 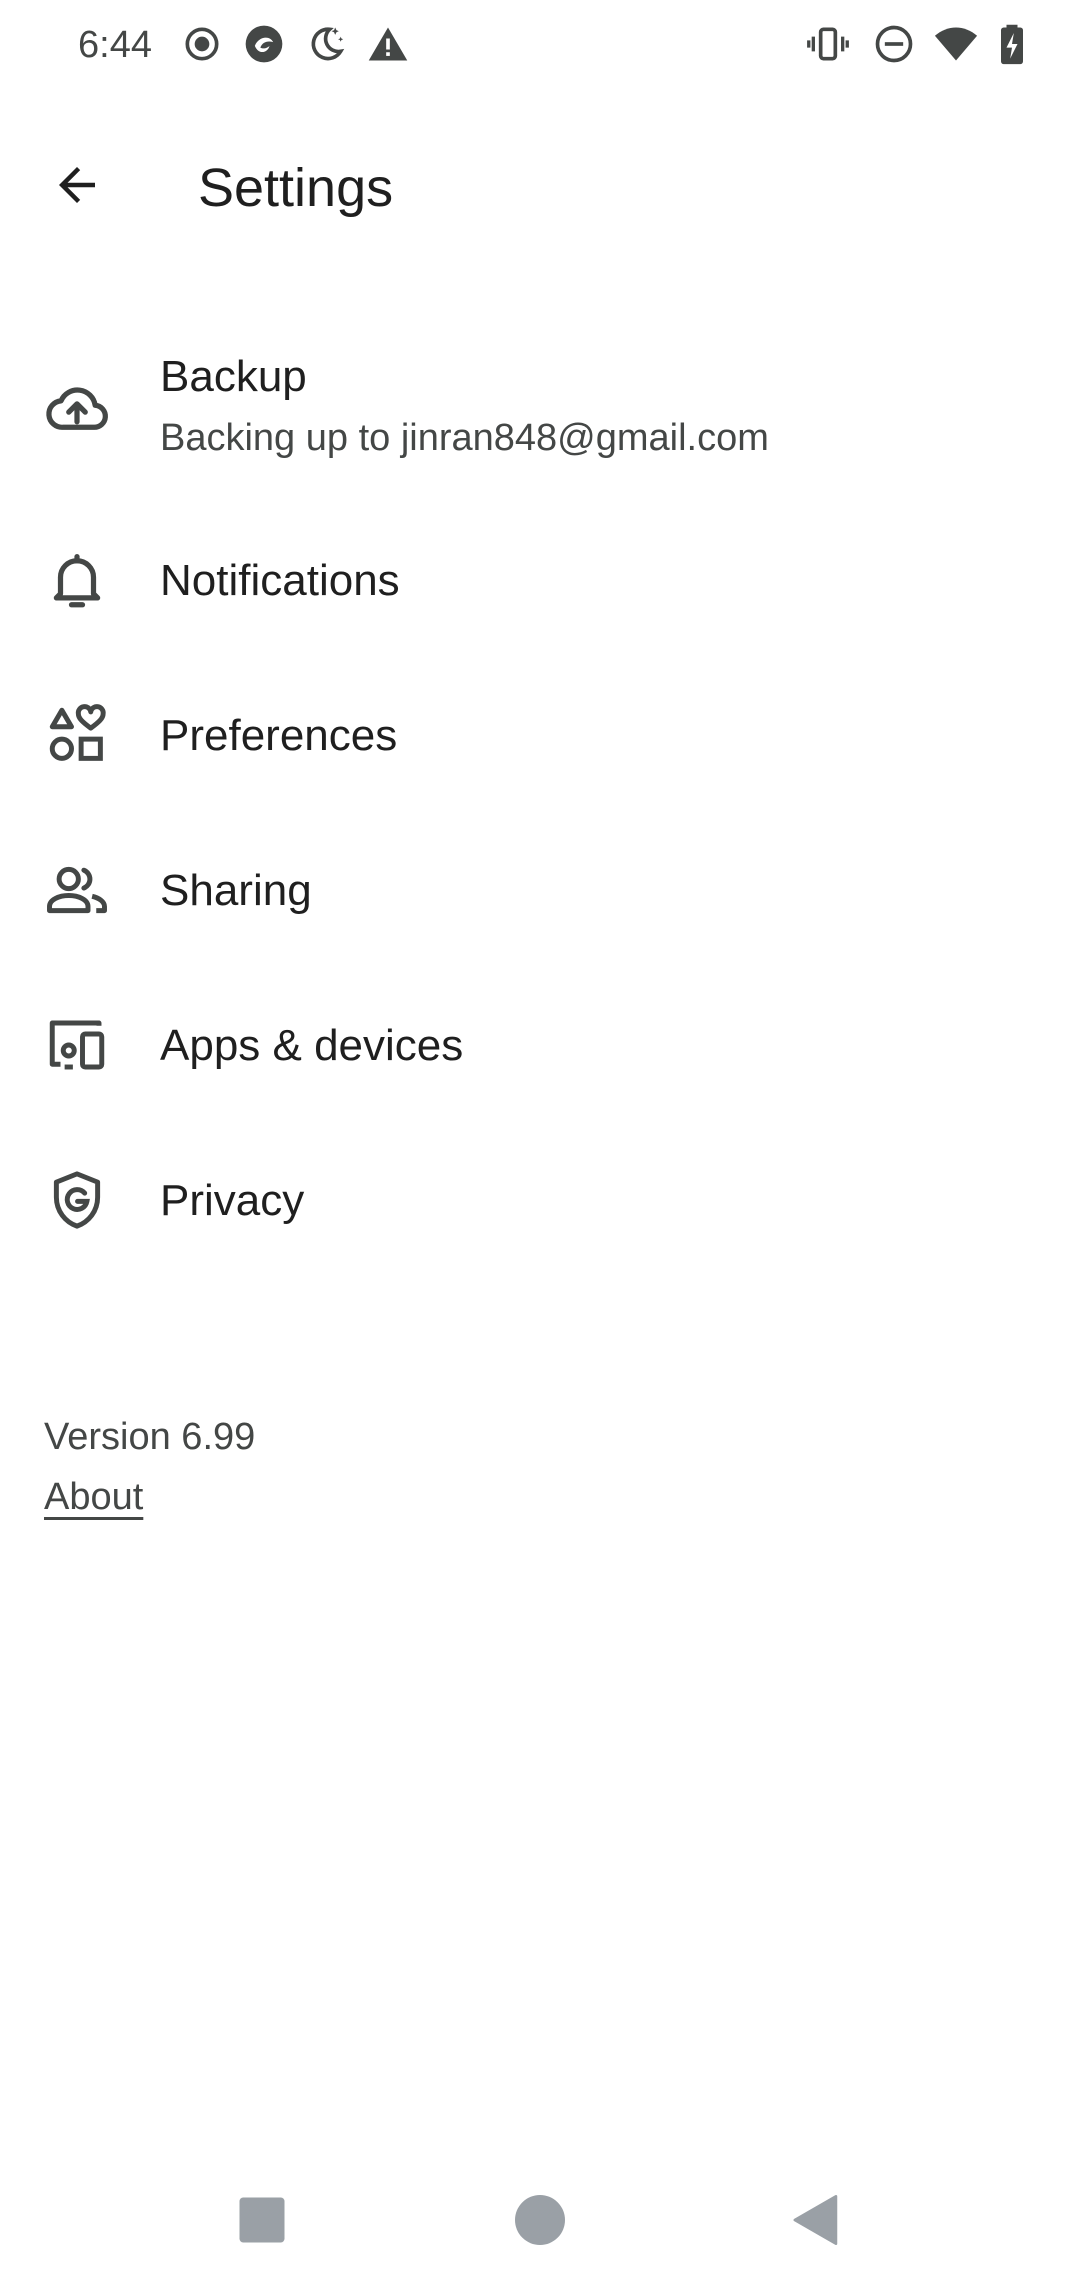 What do you see at coordinates (264, 44) in the screenshot?
I see `app-badge-icon` at bounding box center [264, 44].